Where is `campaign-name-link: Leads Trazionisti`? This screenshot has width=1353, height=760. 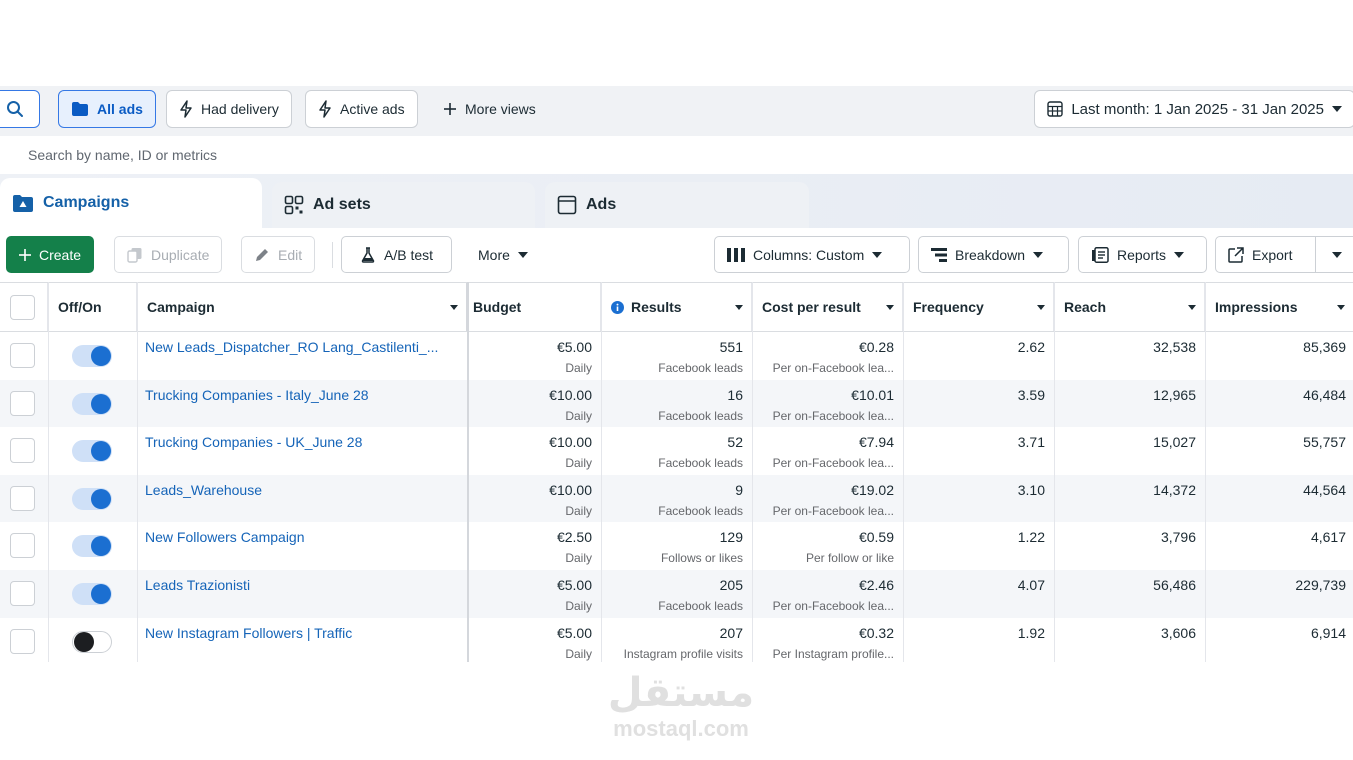
campaign-name-link: Leads Trazionisti is located at coordinates (302, 585).